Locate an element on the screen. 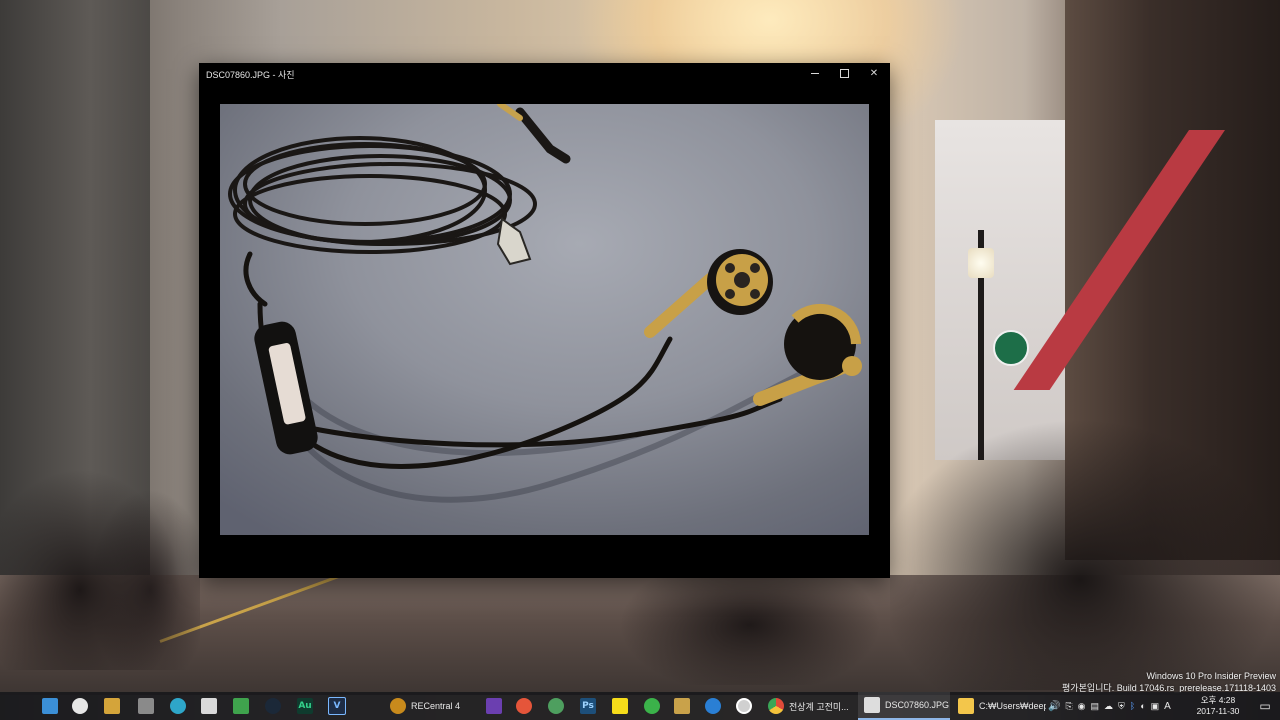  taskbar-recentral: RECentral 4 is located at coordinates (430, 706).